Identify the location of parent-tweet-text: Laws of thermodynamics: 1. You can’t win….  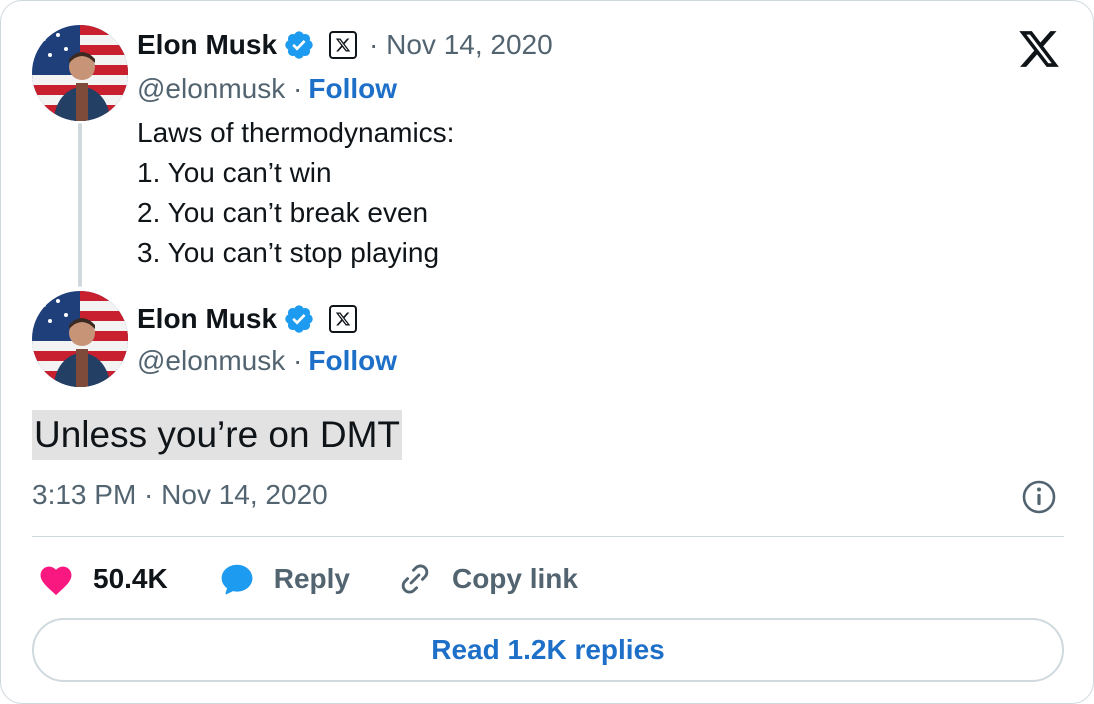
(295, 193).